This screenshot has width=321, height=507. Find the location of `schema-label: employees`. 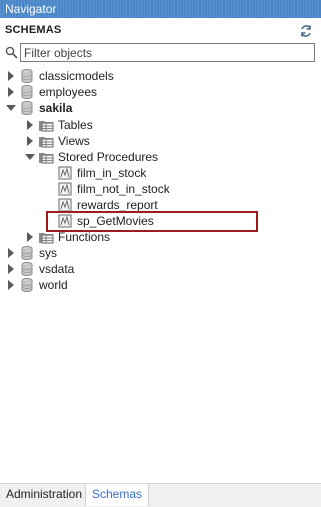

schema-label: employees is located at coordinates (68, 92).